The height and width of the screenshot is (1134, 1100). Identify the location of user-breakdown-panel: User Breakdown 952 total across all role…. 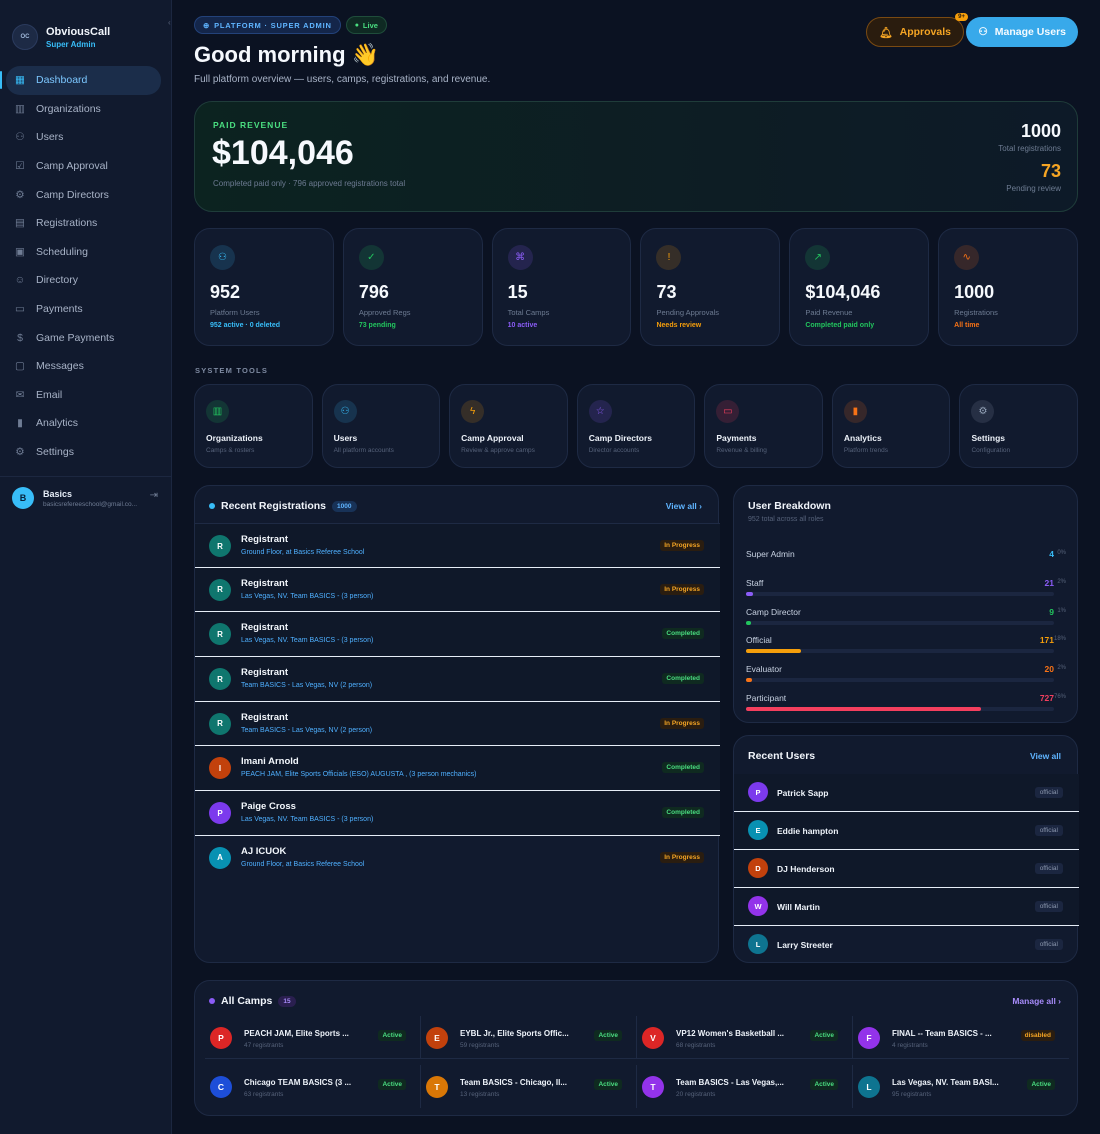
(905, 604).